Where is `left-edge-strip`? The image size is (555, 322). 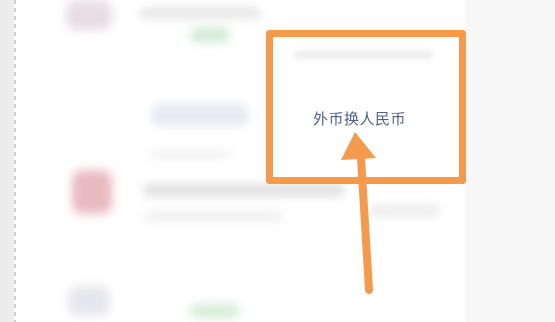 left-edge-strip is located at coordinates (7, 161).